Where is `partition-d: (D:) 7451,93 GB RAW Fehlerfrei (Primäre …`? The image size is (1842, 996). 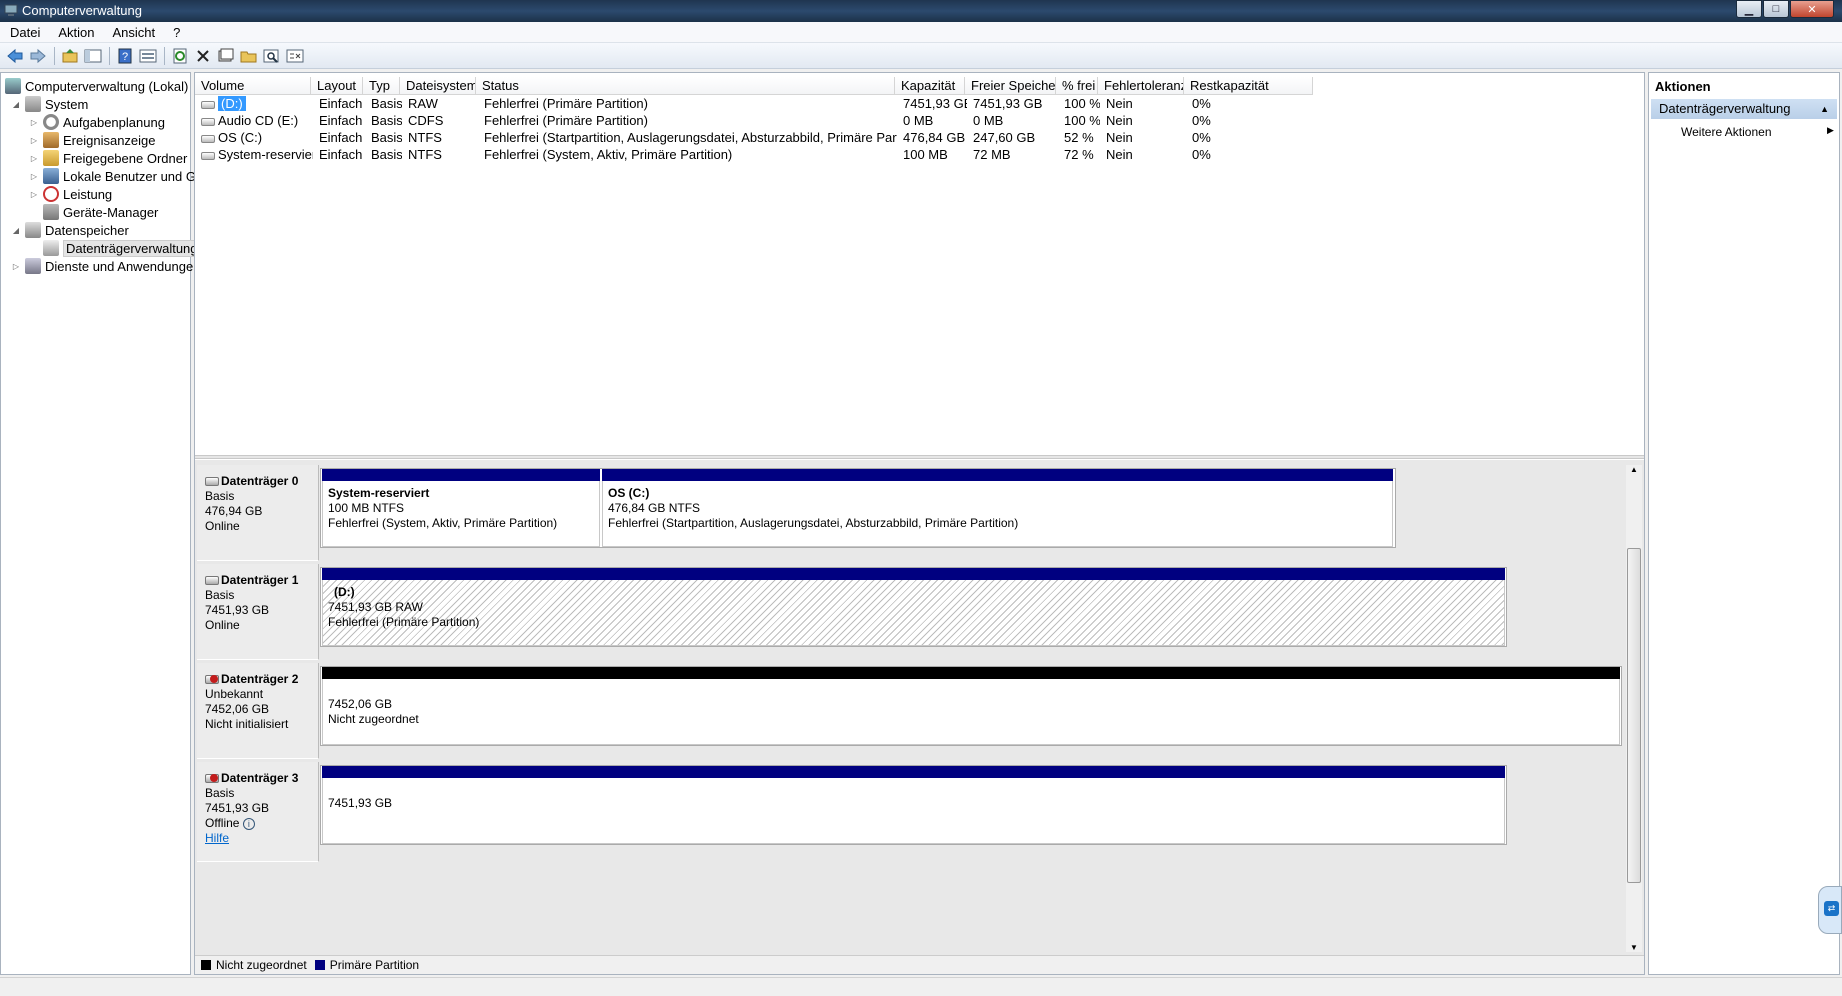 partition-d: (D:) 7451,93 GB RAW Fehlerfrei (Primäre … is located at coordinates (913, 613).